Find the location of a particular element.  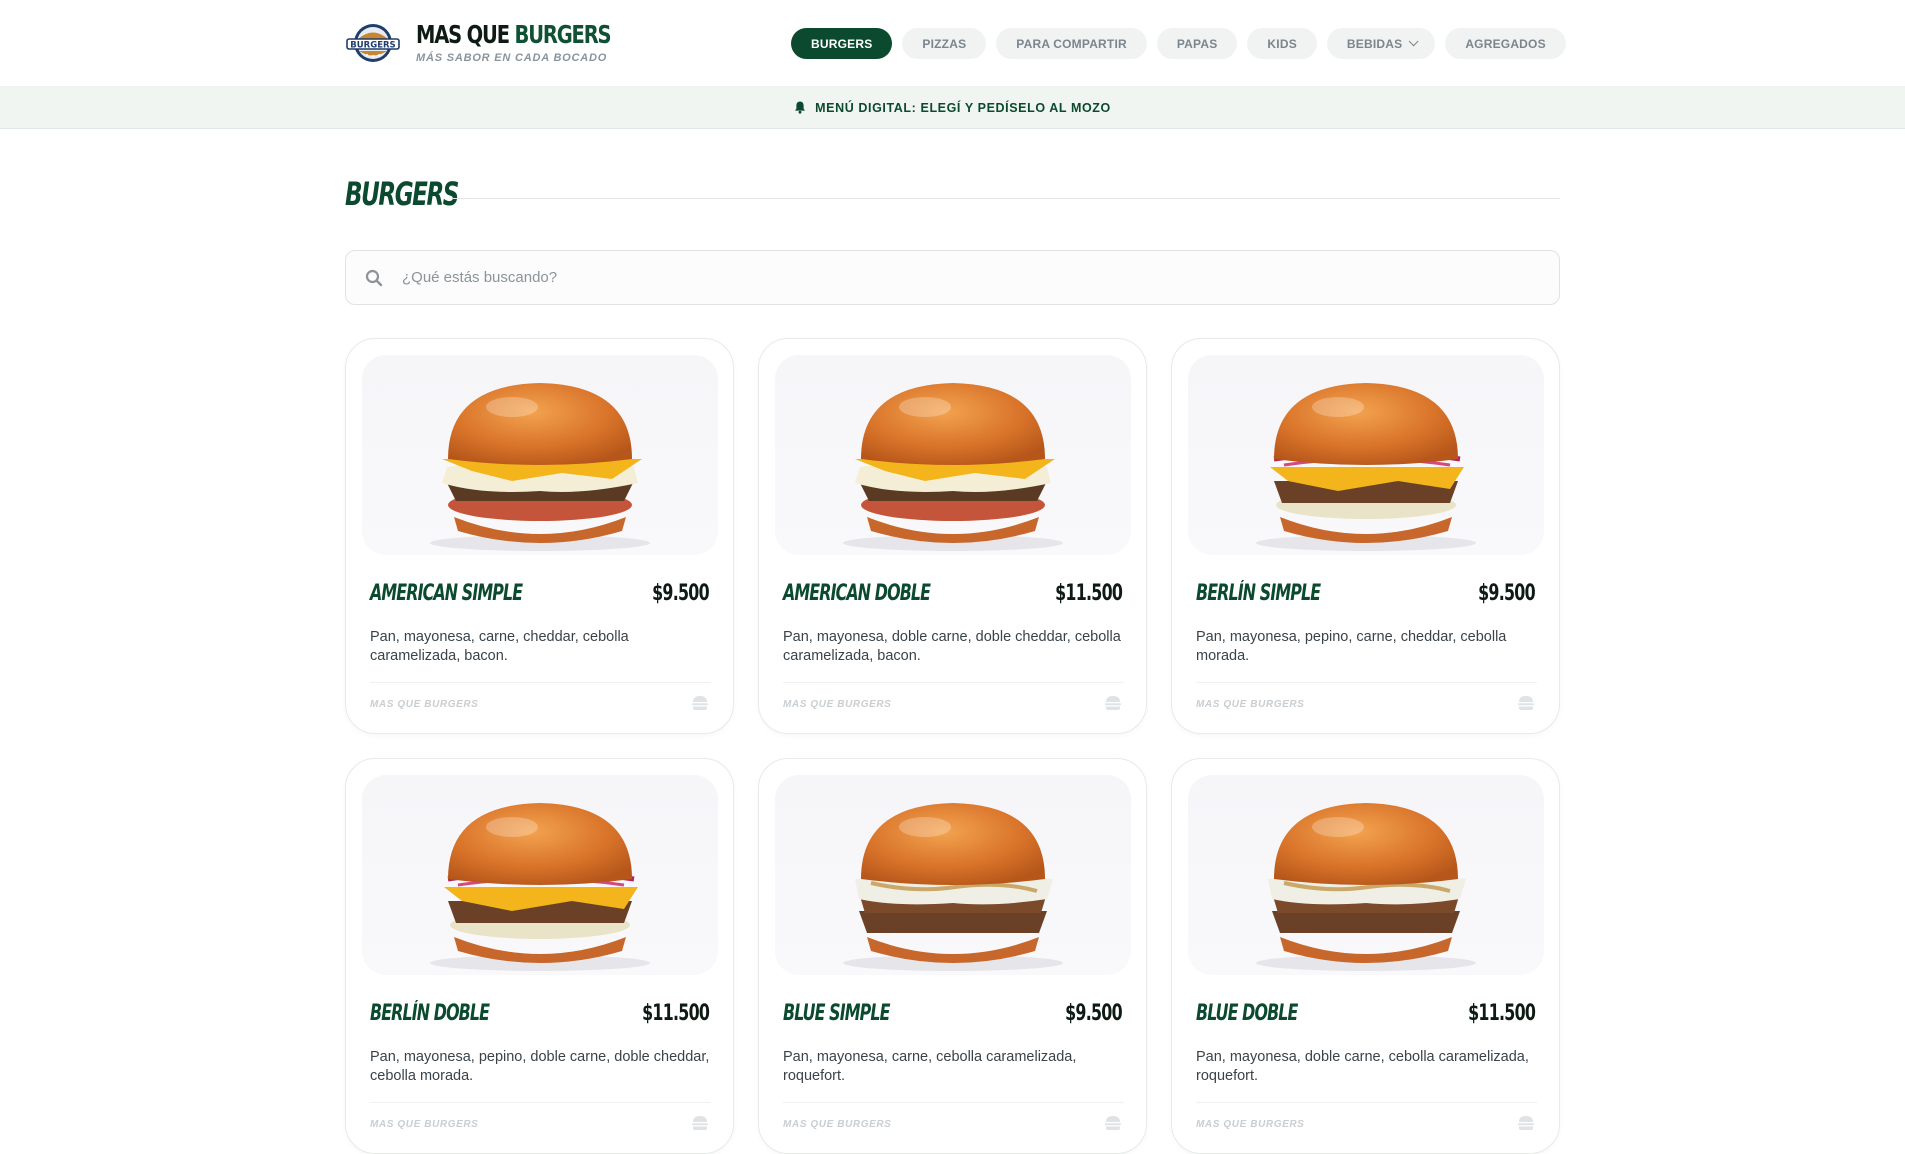

product-name: BLUE DOBLE is located at coordinates (1247, 1013).